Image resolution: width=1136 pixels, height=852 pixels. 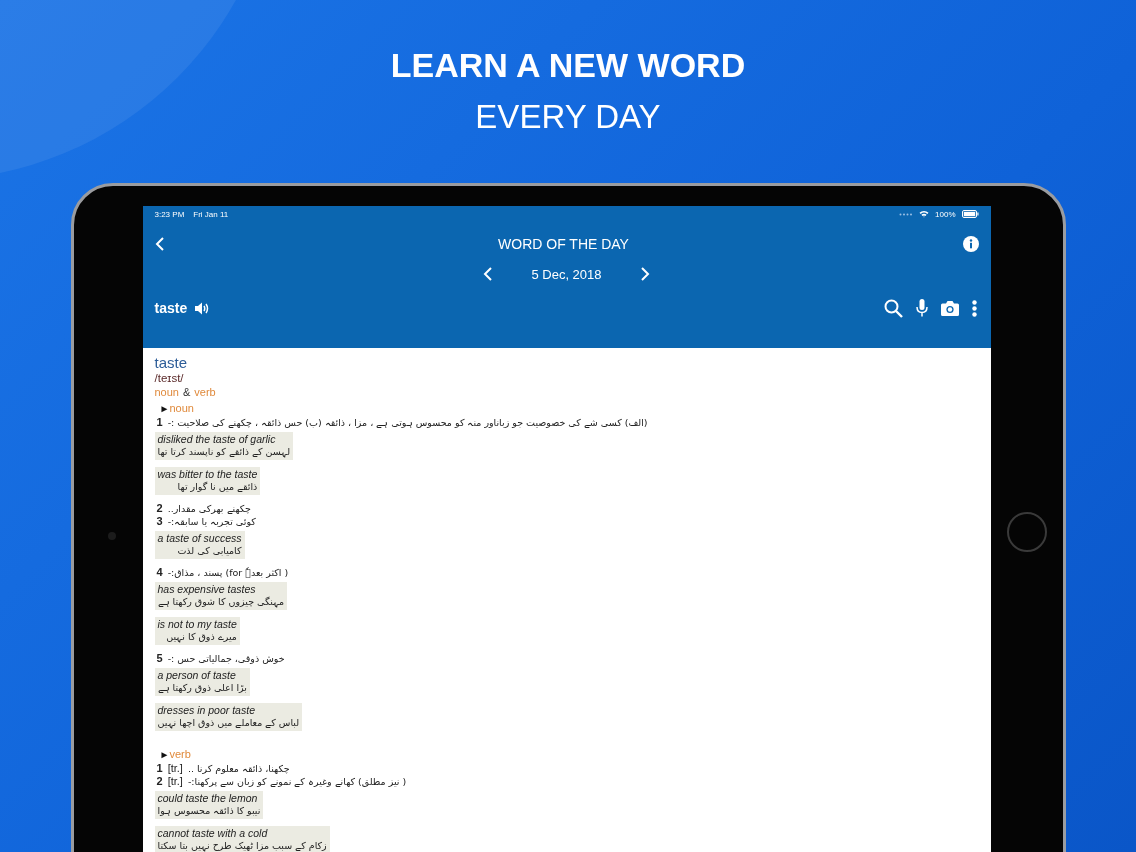 I want to click on sense-definition: کوئی تجربہ یا سابقہ:-, so click(x=211, y=521).